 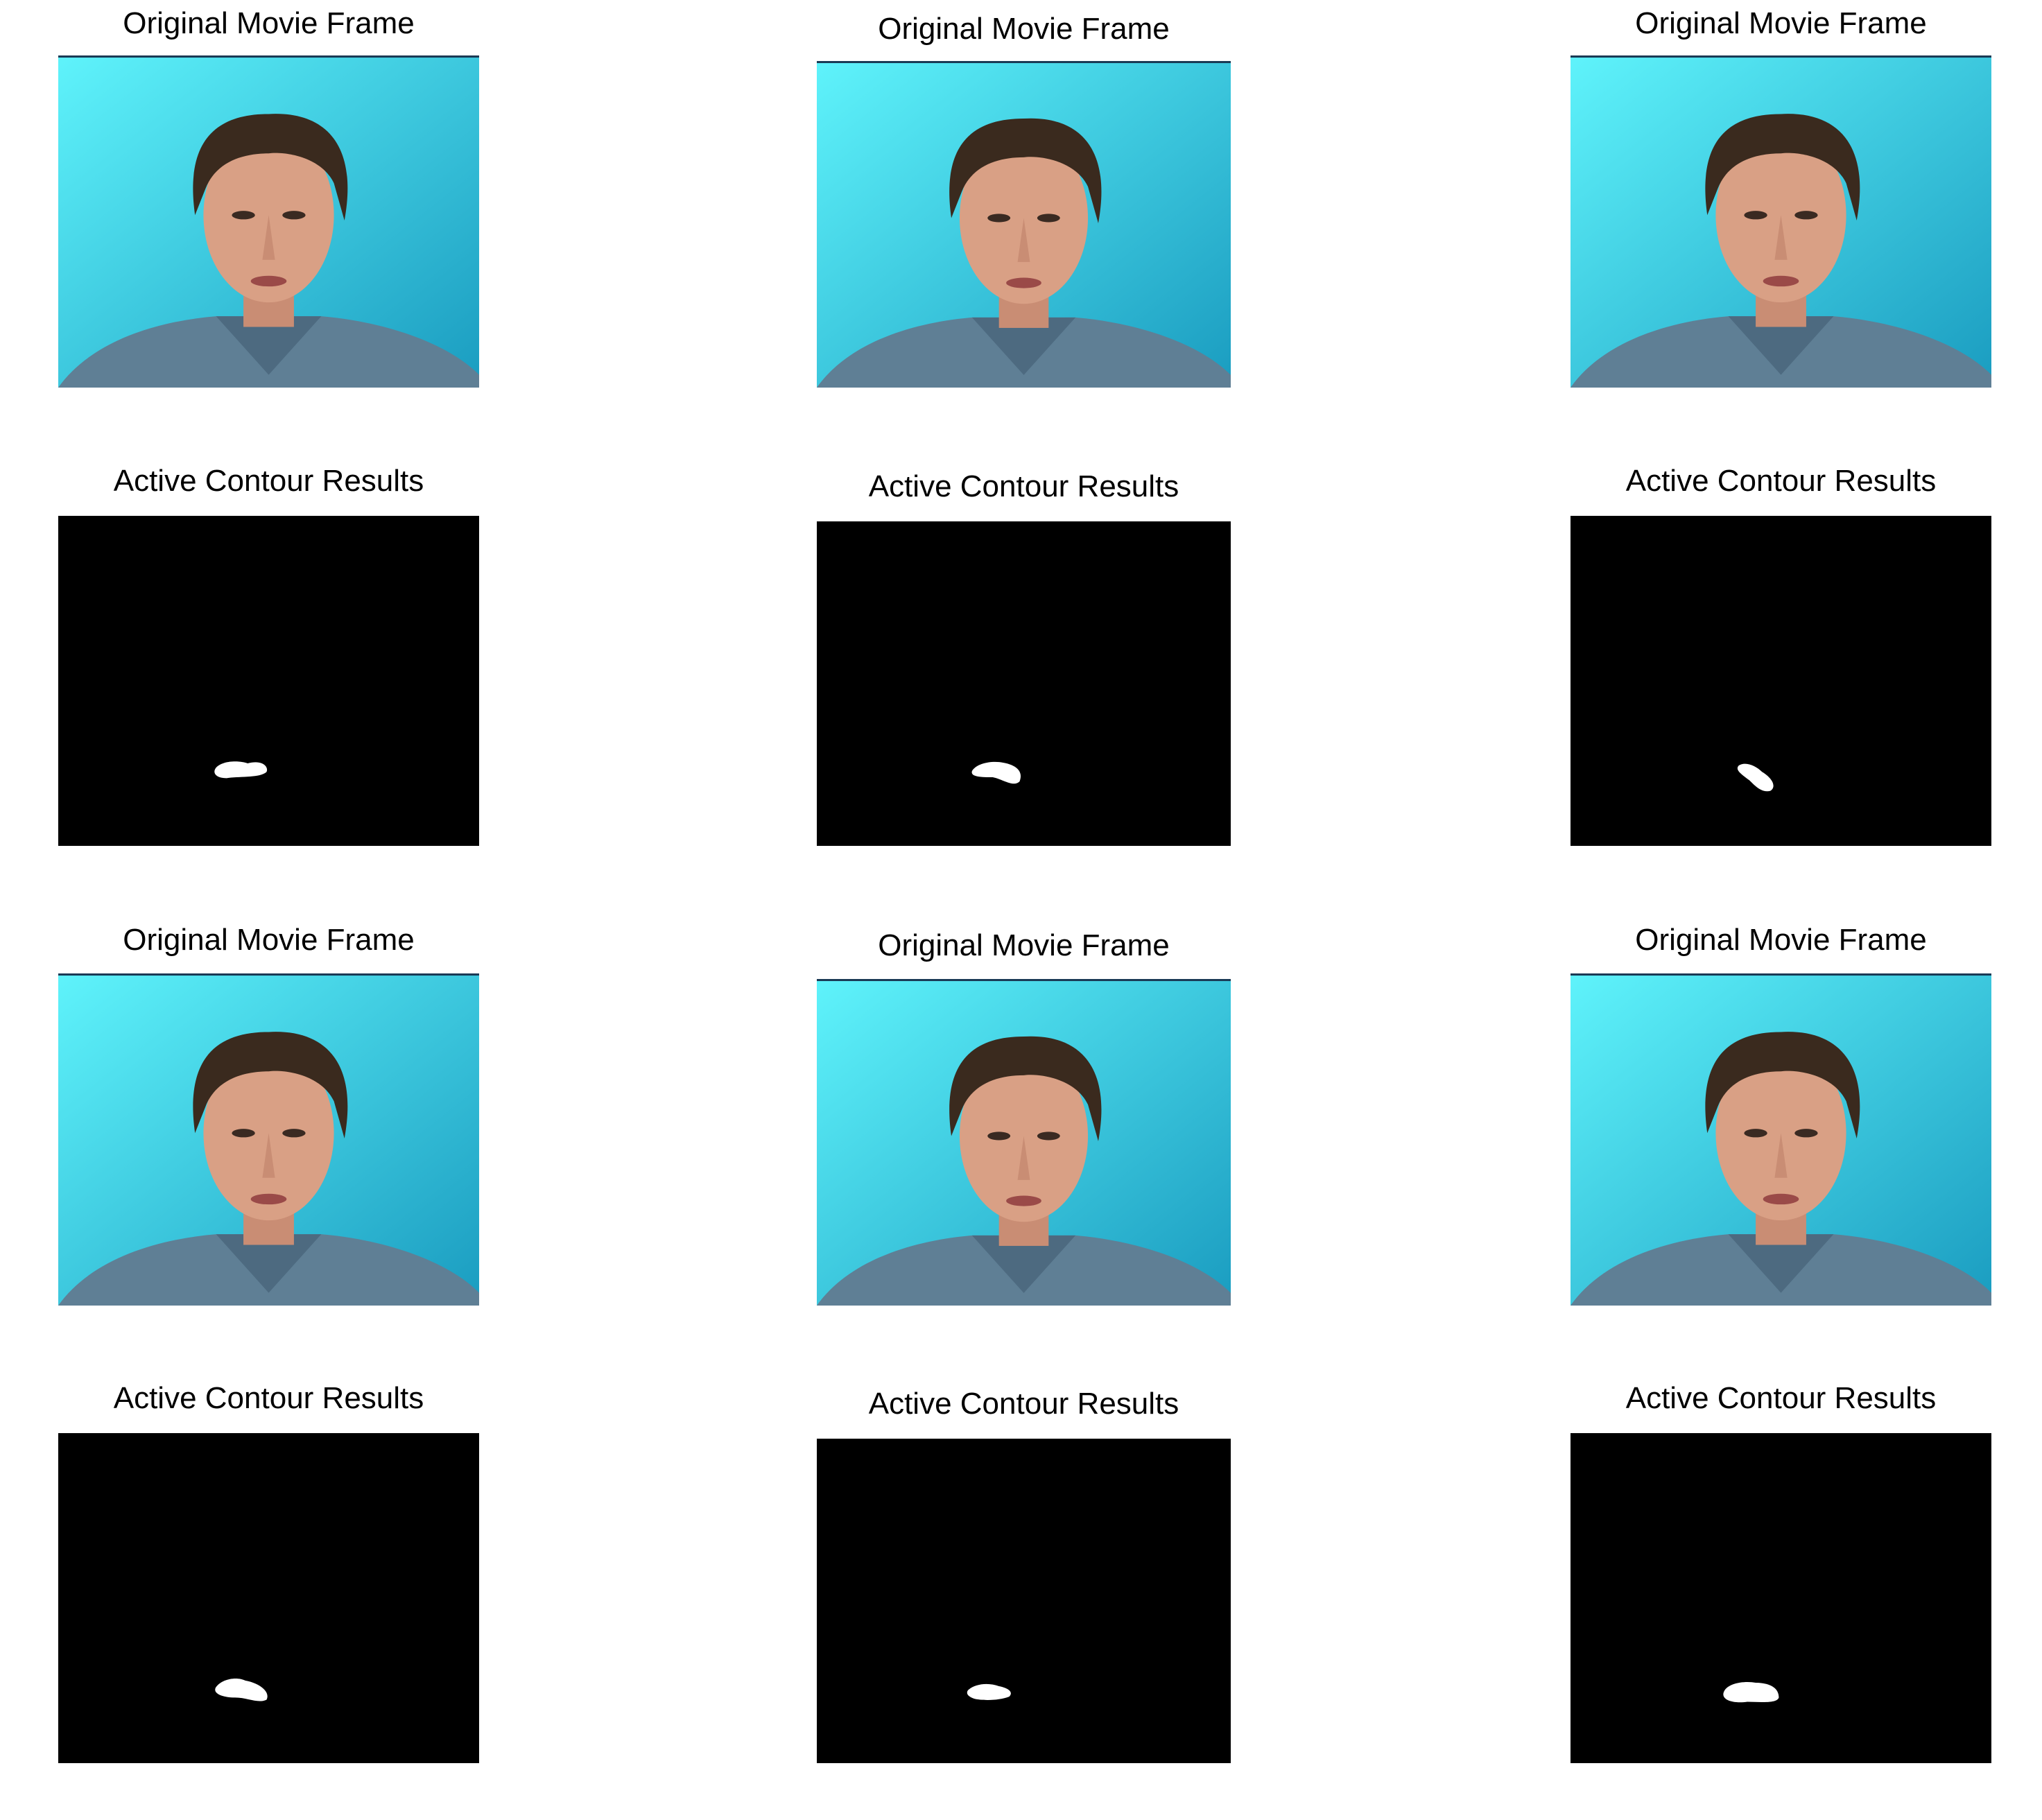 I want to click on panel-mask-r4c2: Active Contour Results, so click(x=1024, y=1569).